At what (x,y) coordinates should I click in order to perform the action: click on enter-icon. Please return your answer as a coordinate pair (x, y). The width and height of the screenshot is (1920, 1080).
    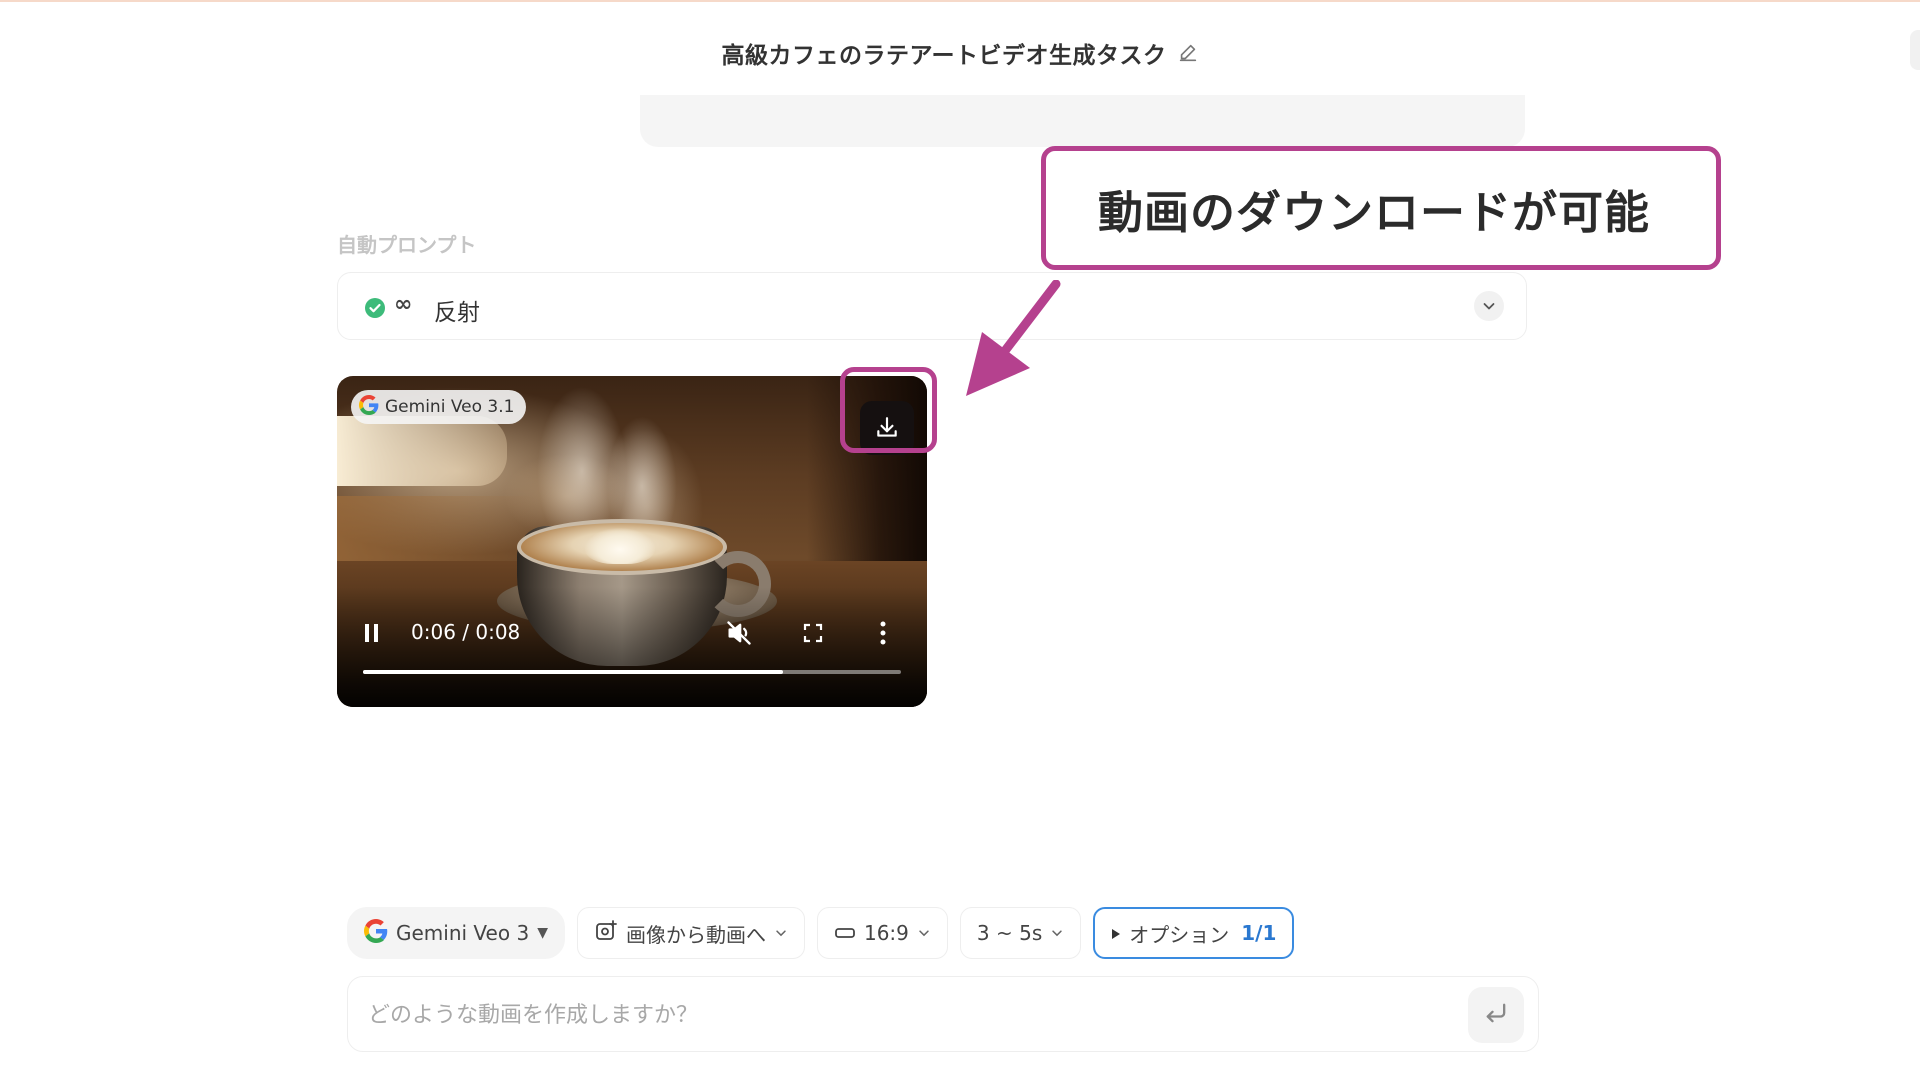
    Looking at the image, I should click on (1496, 1015).